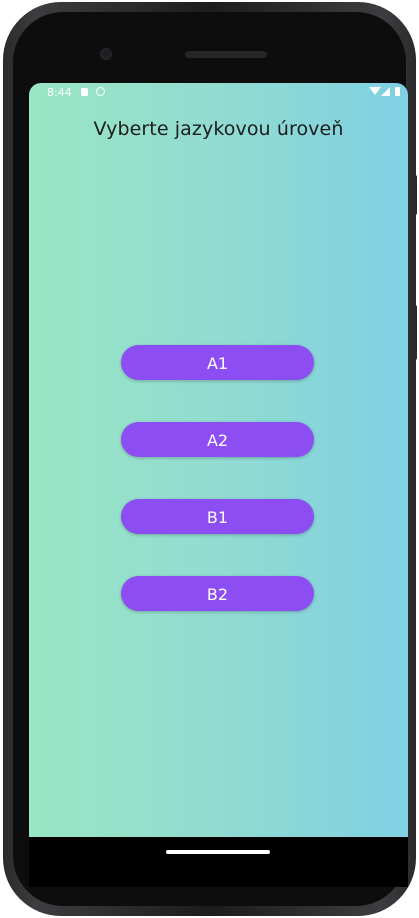 Image resolution: width=419 pixels, height=918 pixels. Describe the element at coordinates (385, 91) in the screenshot. I see `signal-icon` at that location.